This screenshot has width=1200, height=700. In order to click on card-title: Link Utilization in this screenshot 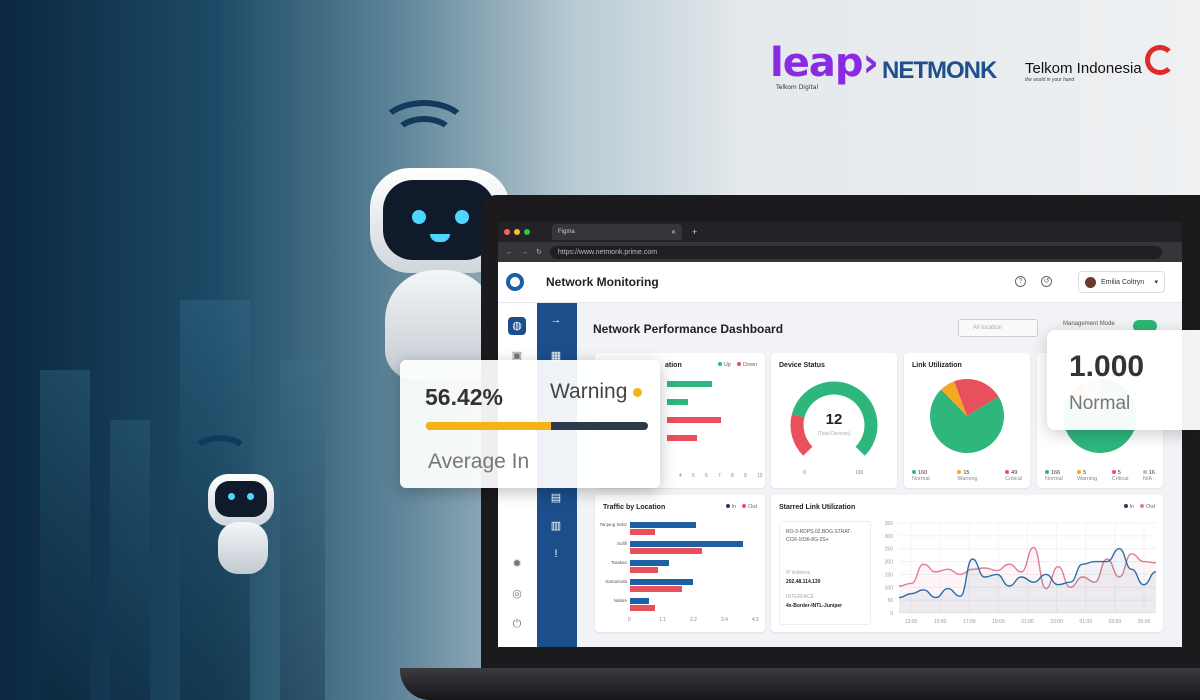, I will do `click(937, 365)`.